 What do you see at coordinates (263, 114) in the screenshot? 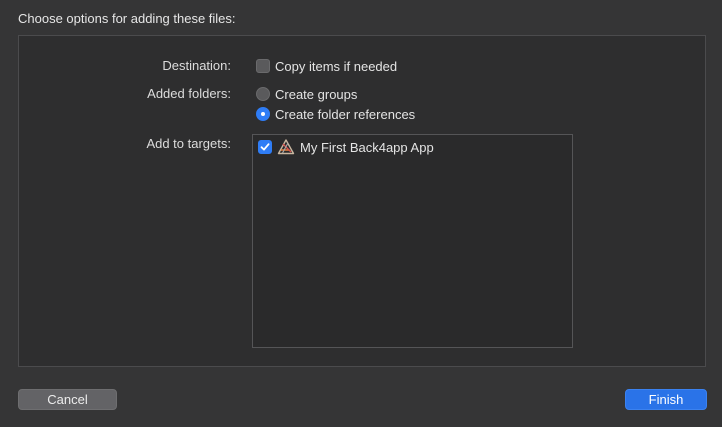
I see `create-folder-references-radio` at bounding box center [263, 114].